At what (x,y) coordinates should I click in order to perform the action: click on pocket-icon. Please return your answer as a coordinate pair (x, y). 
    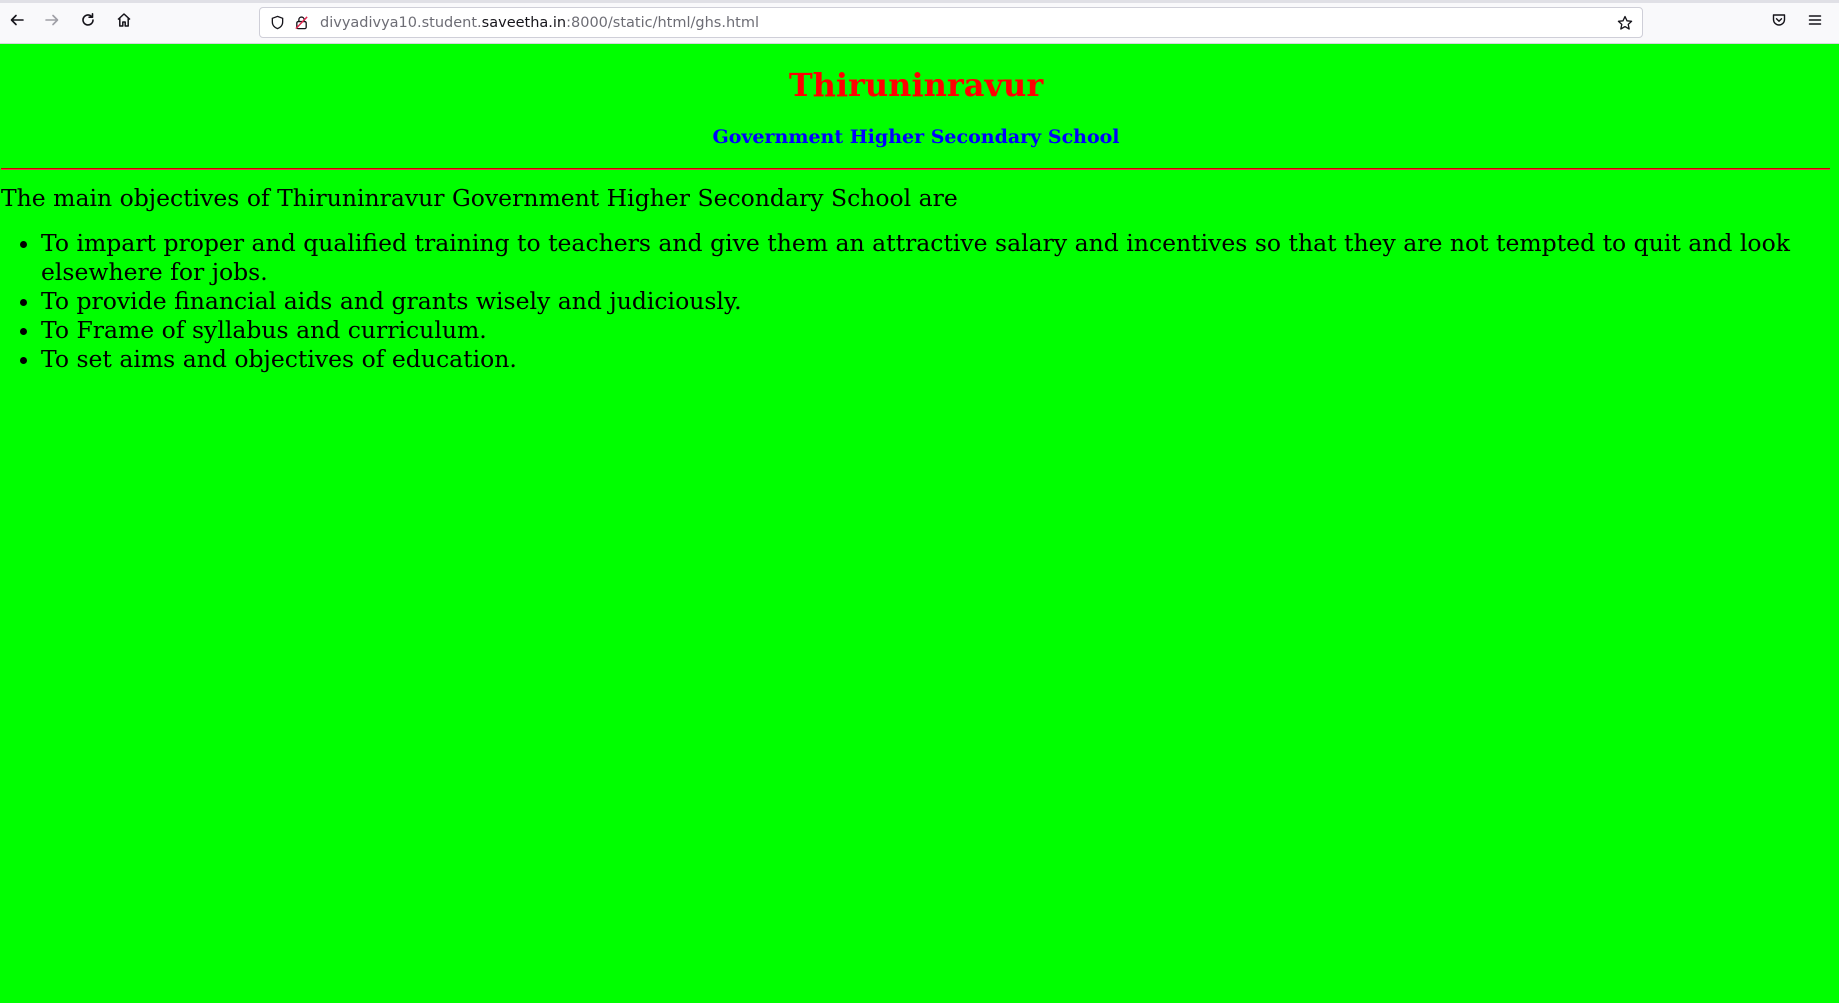
    Looking at the image, I should click on (1779, 22).